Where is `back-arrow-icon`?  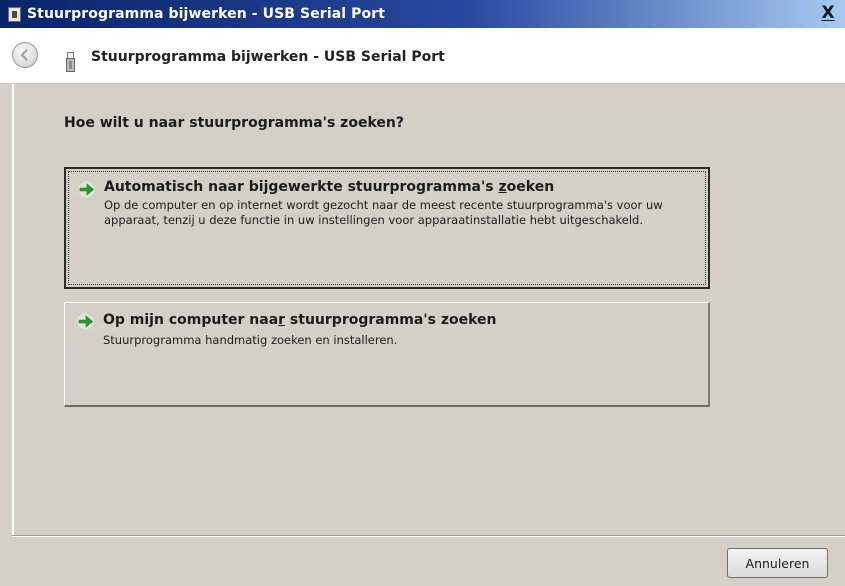 back-arrow-icon is located at coordinates (24, 55).